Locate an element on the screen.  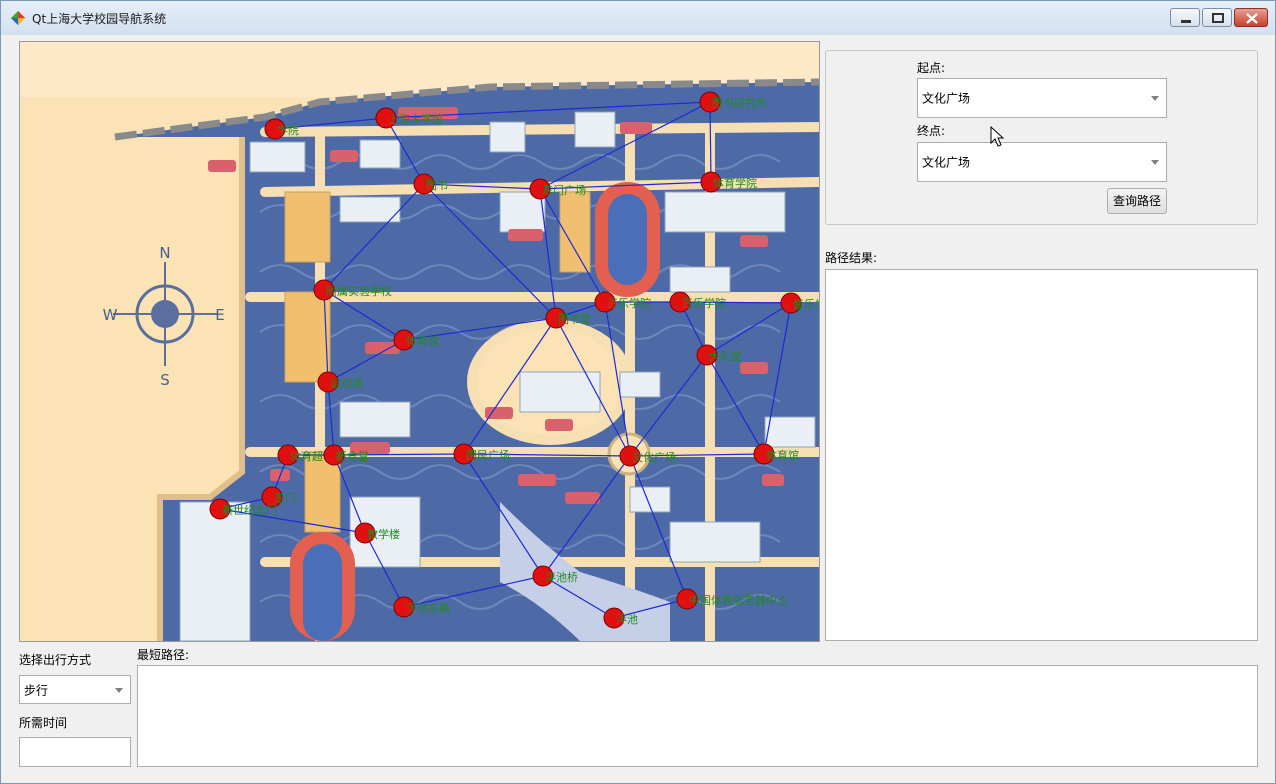
time-field is located at coordinates (75, 752).